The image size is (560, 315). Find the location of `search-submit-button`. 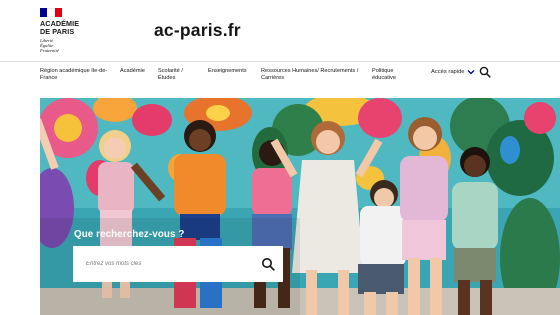

search-submit-button is located at coordinates (268, 264).